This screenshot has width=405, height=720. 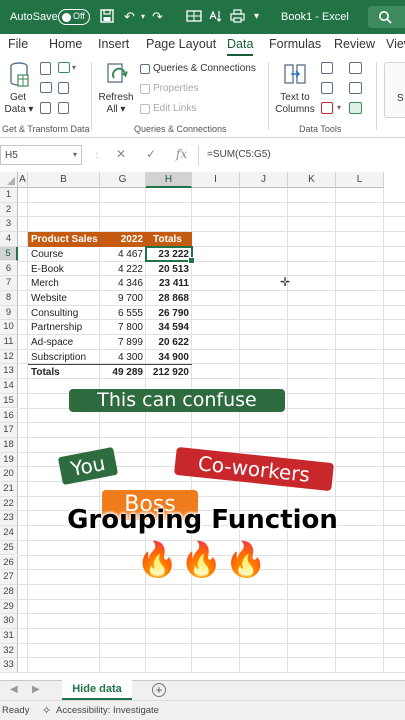 What do you see at coordinates (65, 44) in the screenshot?
I see `tab-home: Home` at bounding box center [65, 44].